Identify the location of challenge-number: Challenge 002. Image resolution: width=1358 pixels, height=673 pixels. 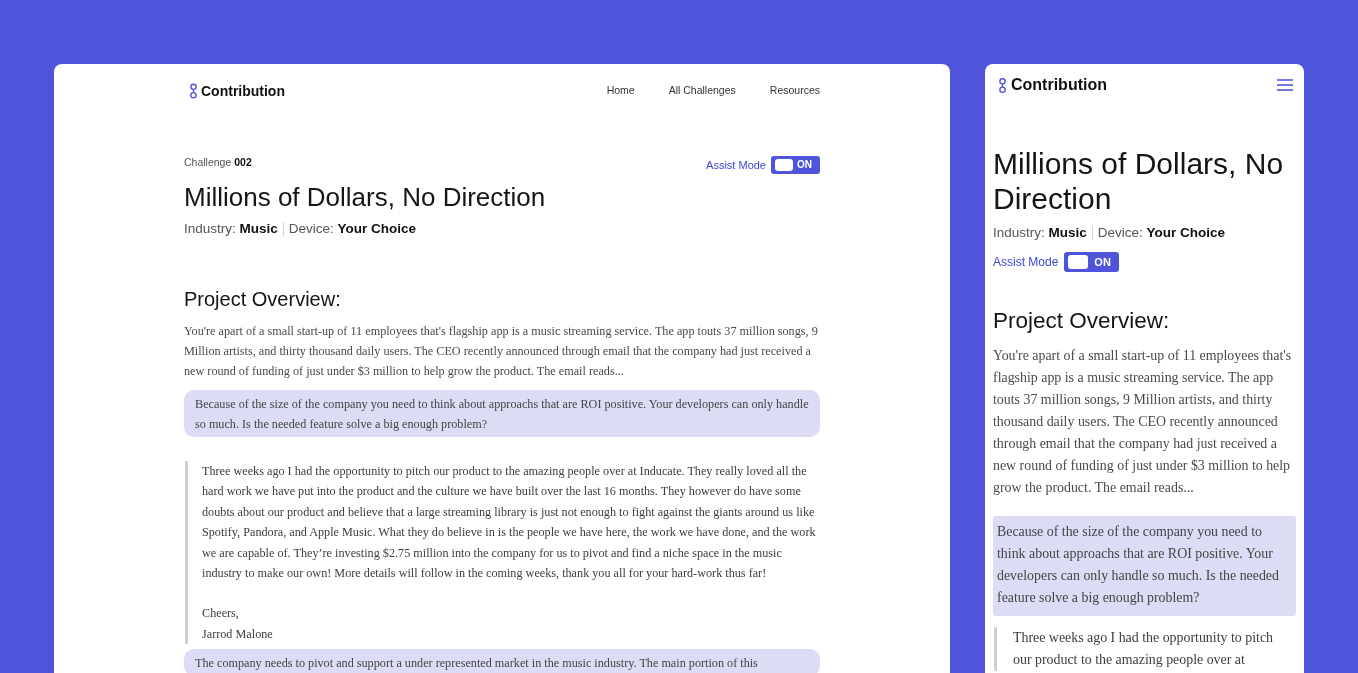
(218, 162).